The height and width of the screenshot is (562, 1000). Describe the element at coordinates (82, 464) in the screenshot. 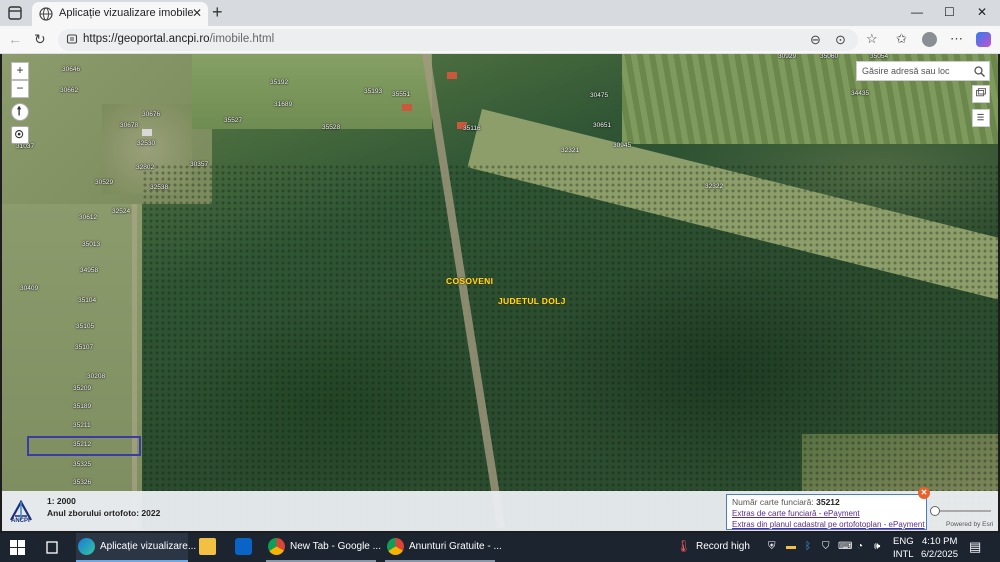

I see `parcel-label: 35325` at that location.